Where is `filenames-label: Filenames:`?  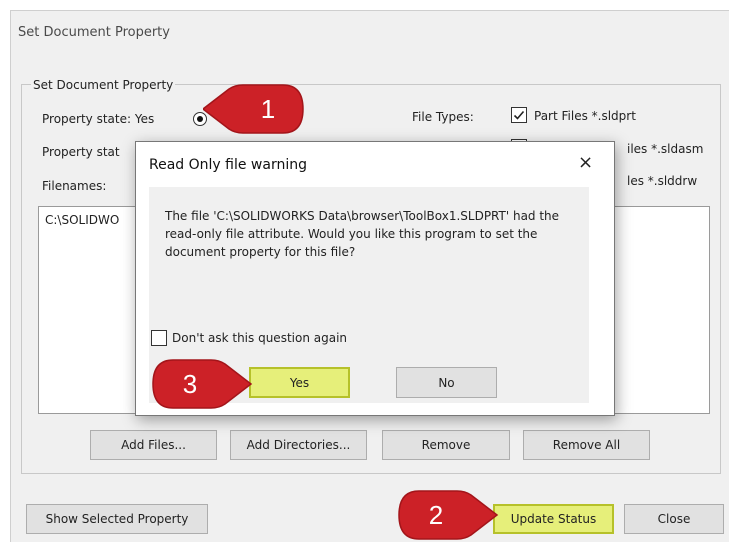
filenames-label: Filenames: is located at coordinates (74, 186).